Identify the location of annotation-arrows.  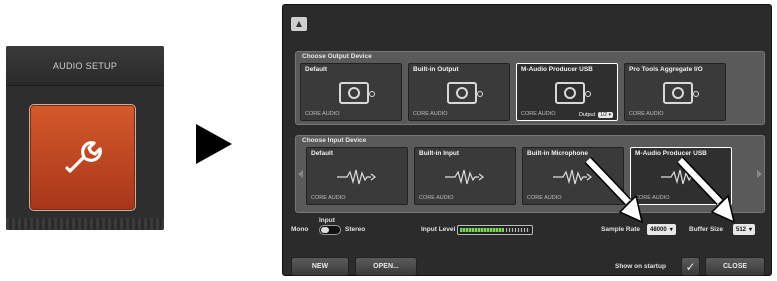
(660, 190).